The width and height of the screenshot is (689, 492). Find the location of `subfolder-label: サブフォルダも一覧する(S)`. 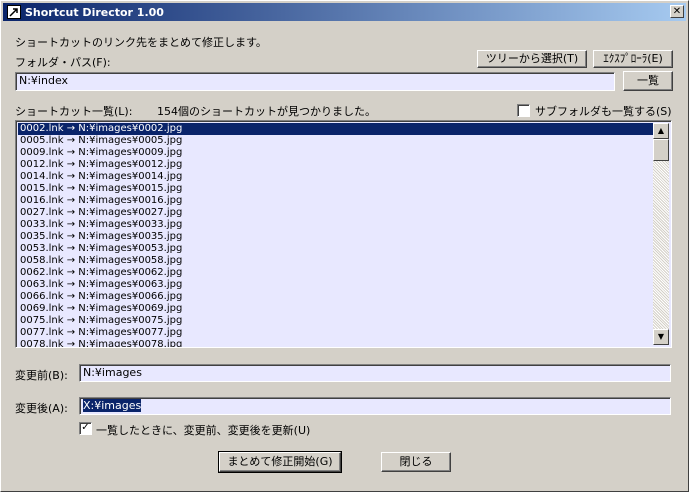

subfolder-label: サブフォルダも一覧する(S) is located at coordinates (603, 111).